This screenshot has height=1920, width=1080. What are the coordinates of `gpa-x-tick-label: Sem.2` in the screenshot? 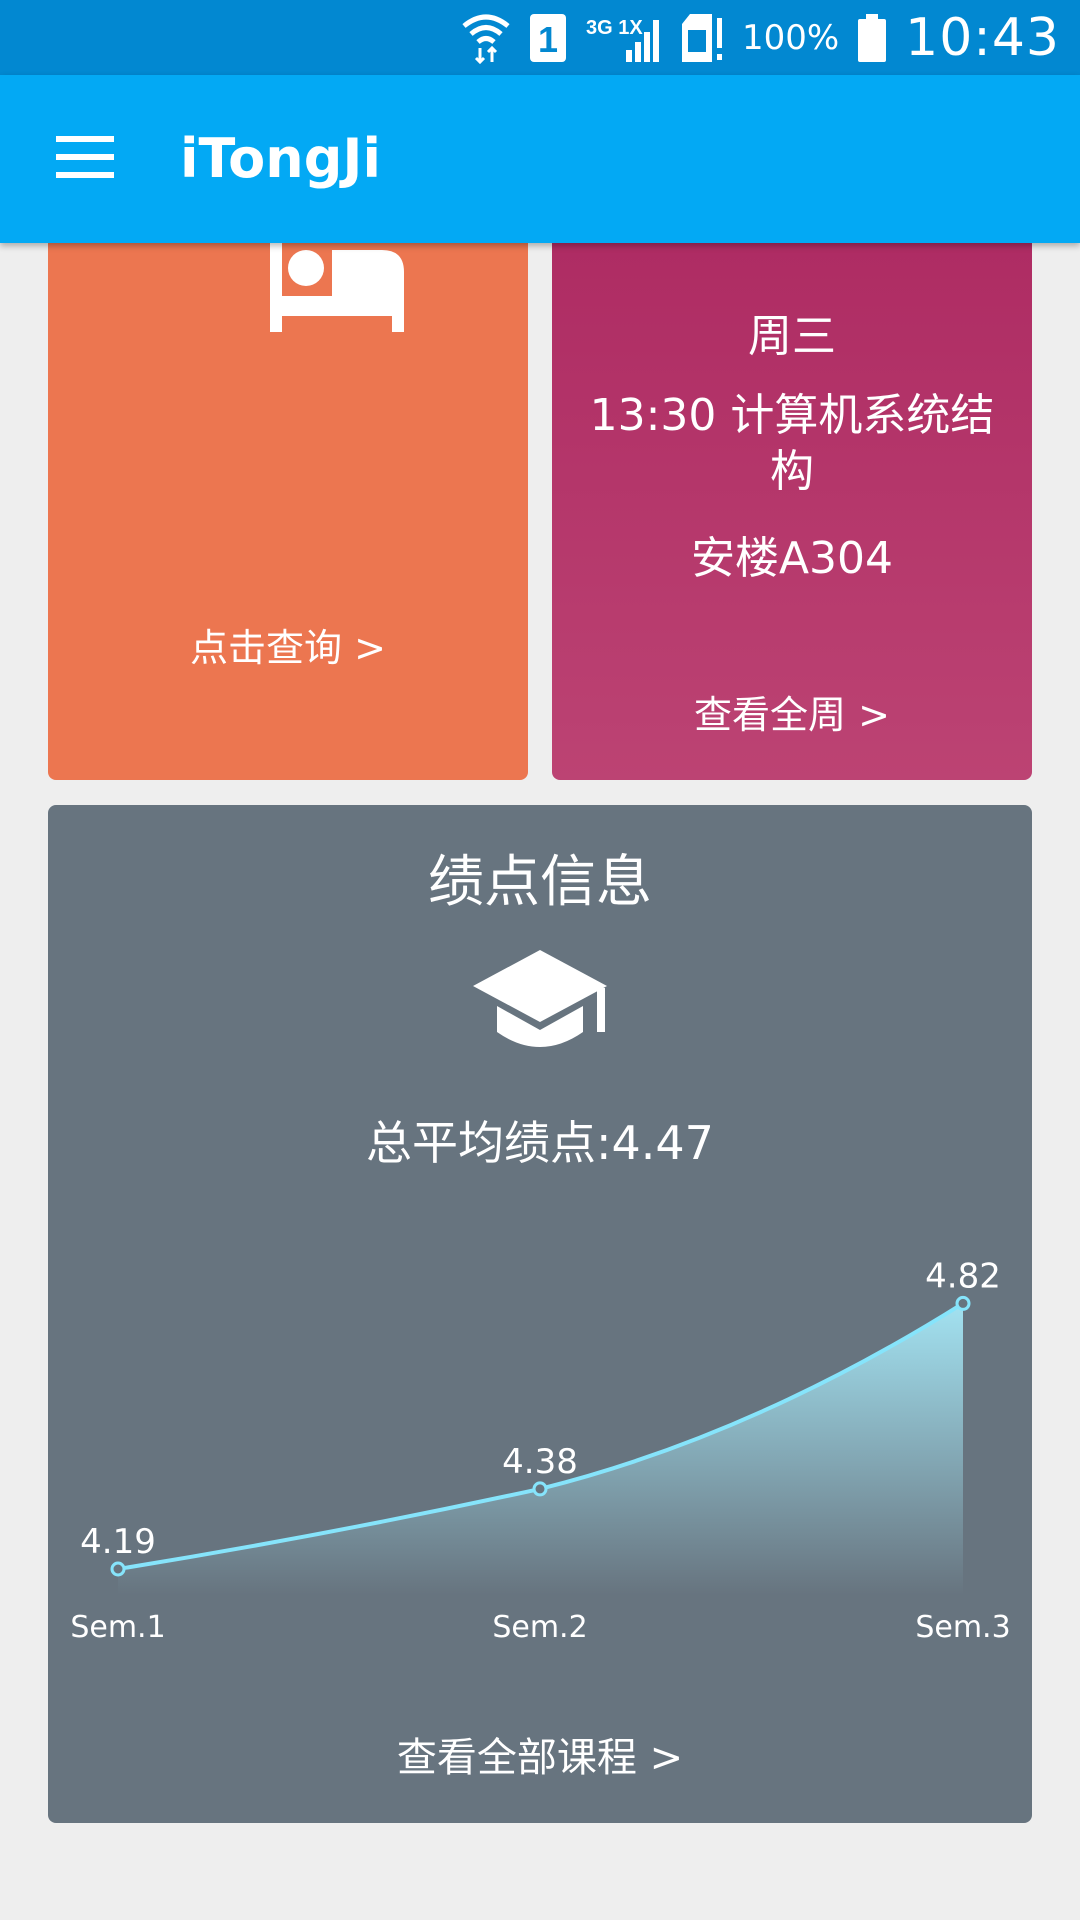 It's located at (539, 1627).